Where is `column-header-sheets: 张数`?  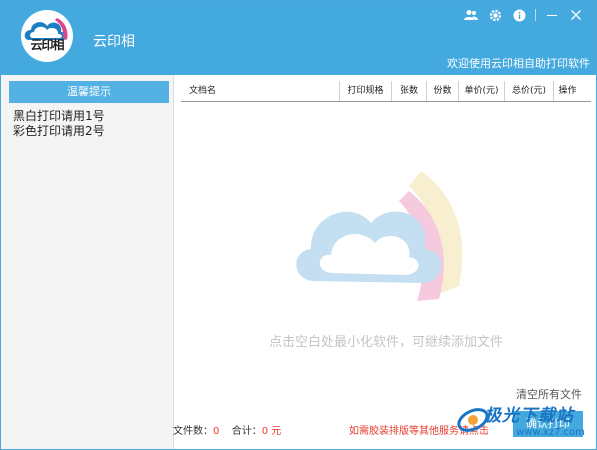 column-header-sheets: 张数 is located at coordinates (408, 91).